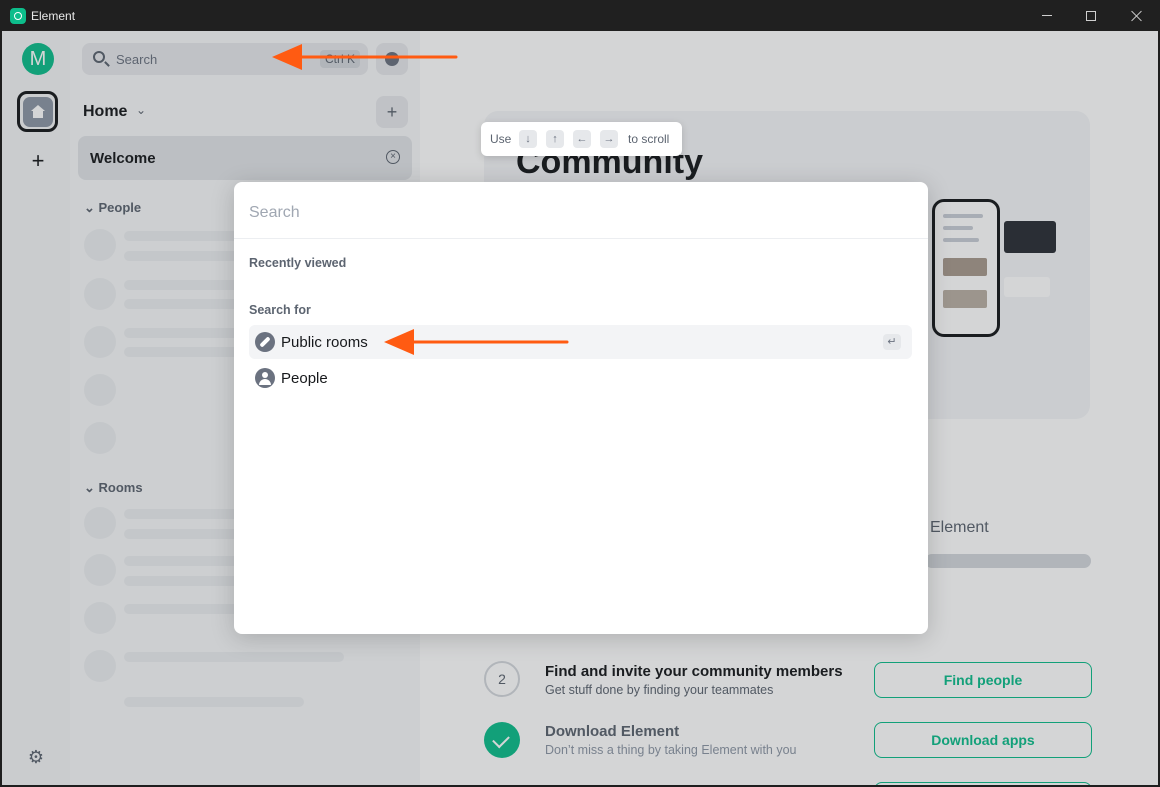 The width and height of the screenshot is (1160, 787). What do you see at coordinates (580, 15) in the screenshot?
I see `window-titlebar: Element` at bounding box center [580, 15].